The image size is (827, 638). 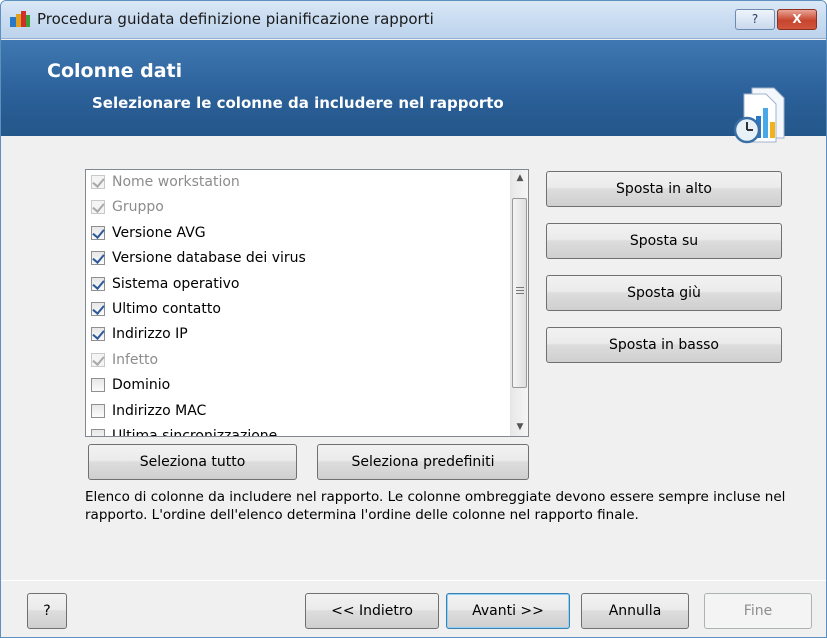 What do you see at coordinates (298, 233) in the screenshot?
I see `column-list-item: Versione AVG` at bounding box center [298, 233].